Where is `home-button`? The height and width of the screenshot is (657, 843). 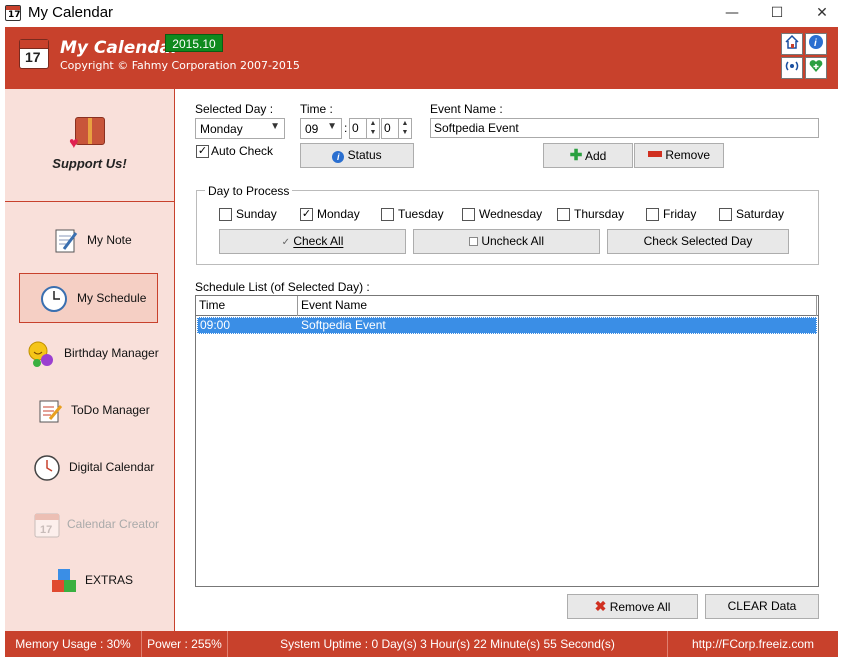
home-button is located at coordinates (792, 44).